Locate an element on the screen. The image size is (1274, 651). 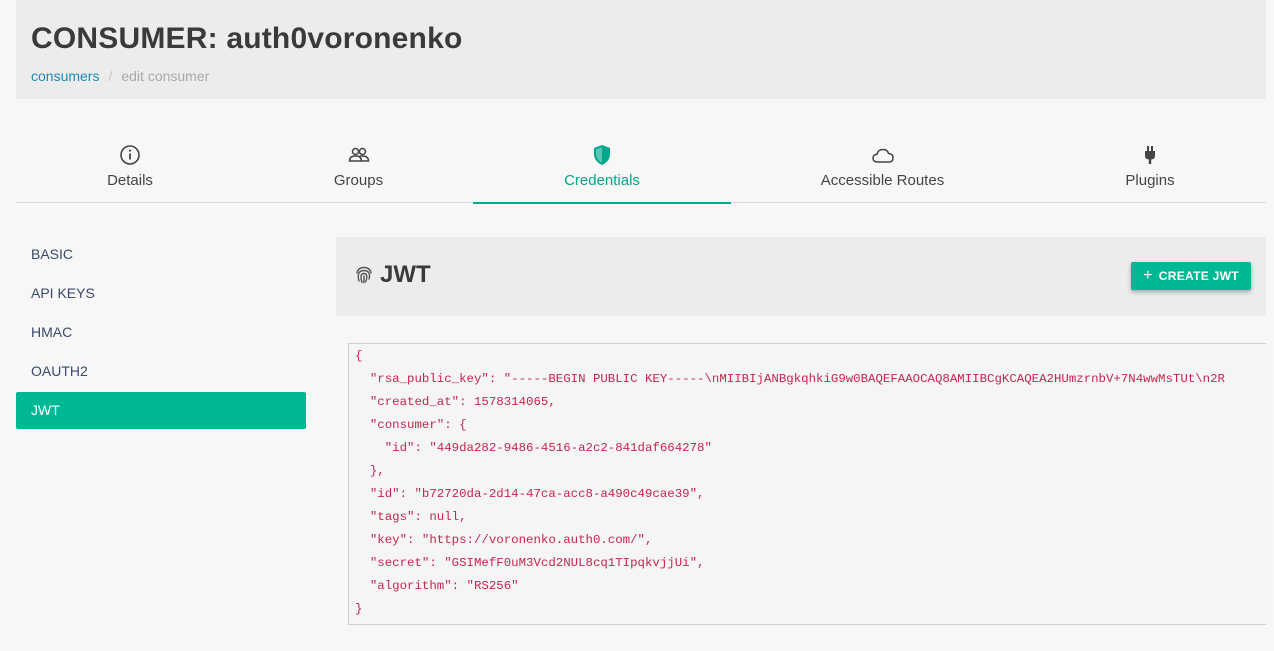
json-line: }, is located at coordinates (370, 471).